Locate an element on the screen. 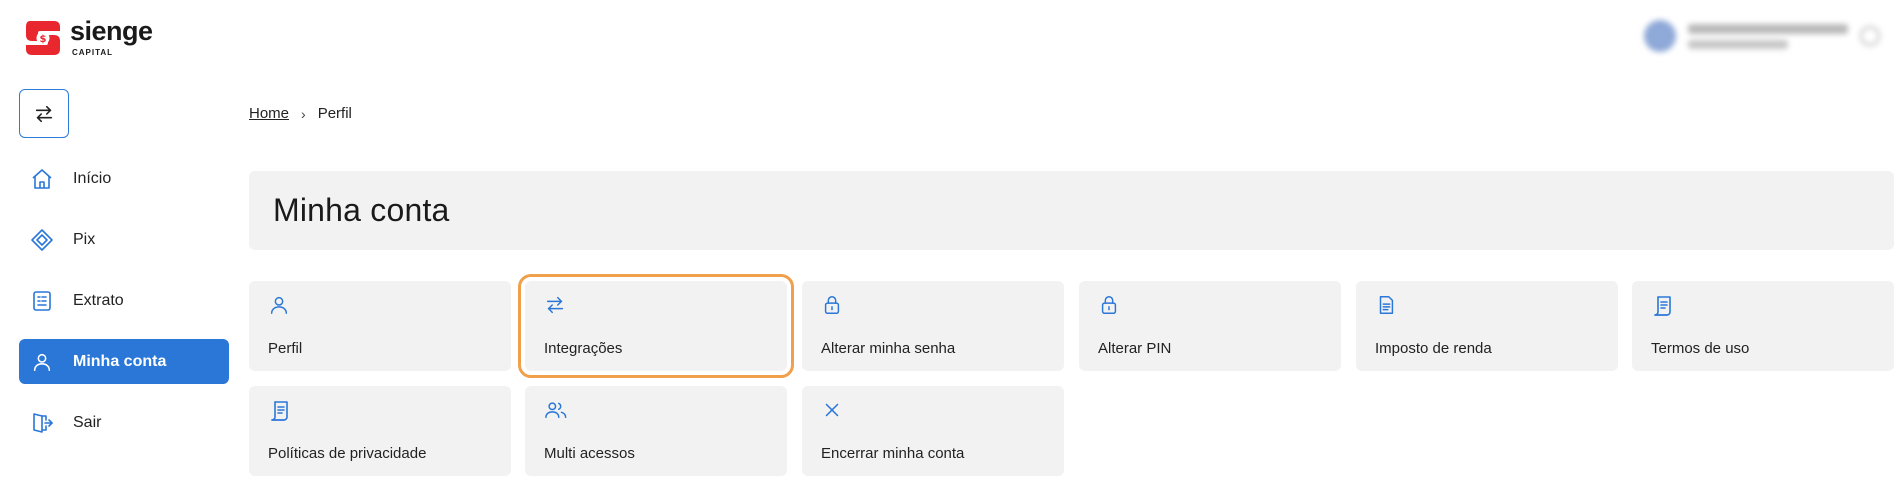  page-header: Minha conta is located at coordinates (1071, 210).